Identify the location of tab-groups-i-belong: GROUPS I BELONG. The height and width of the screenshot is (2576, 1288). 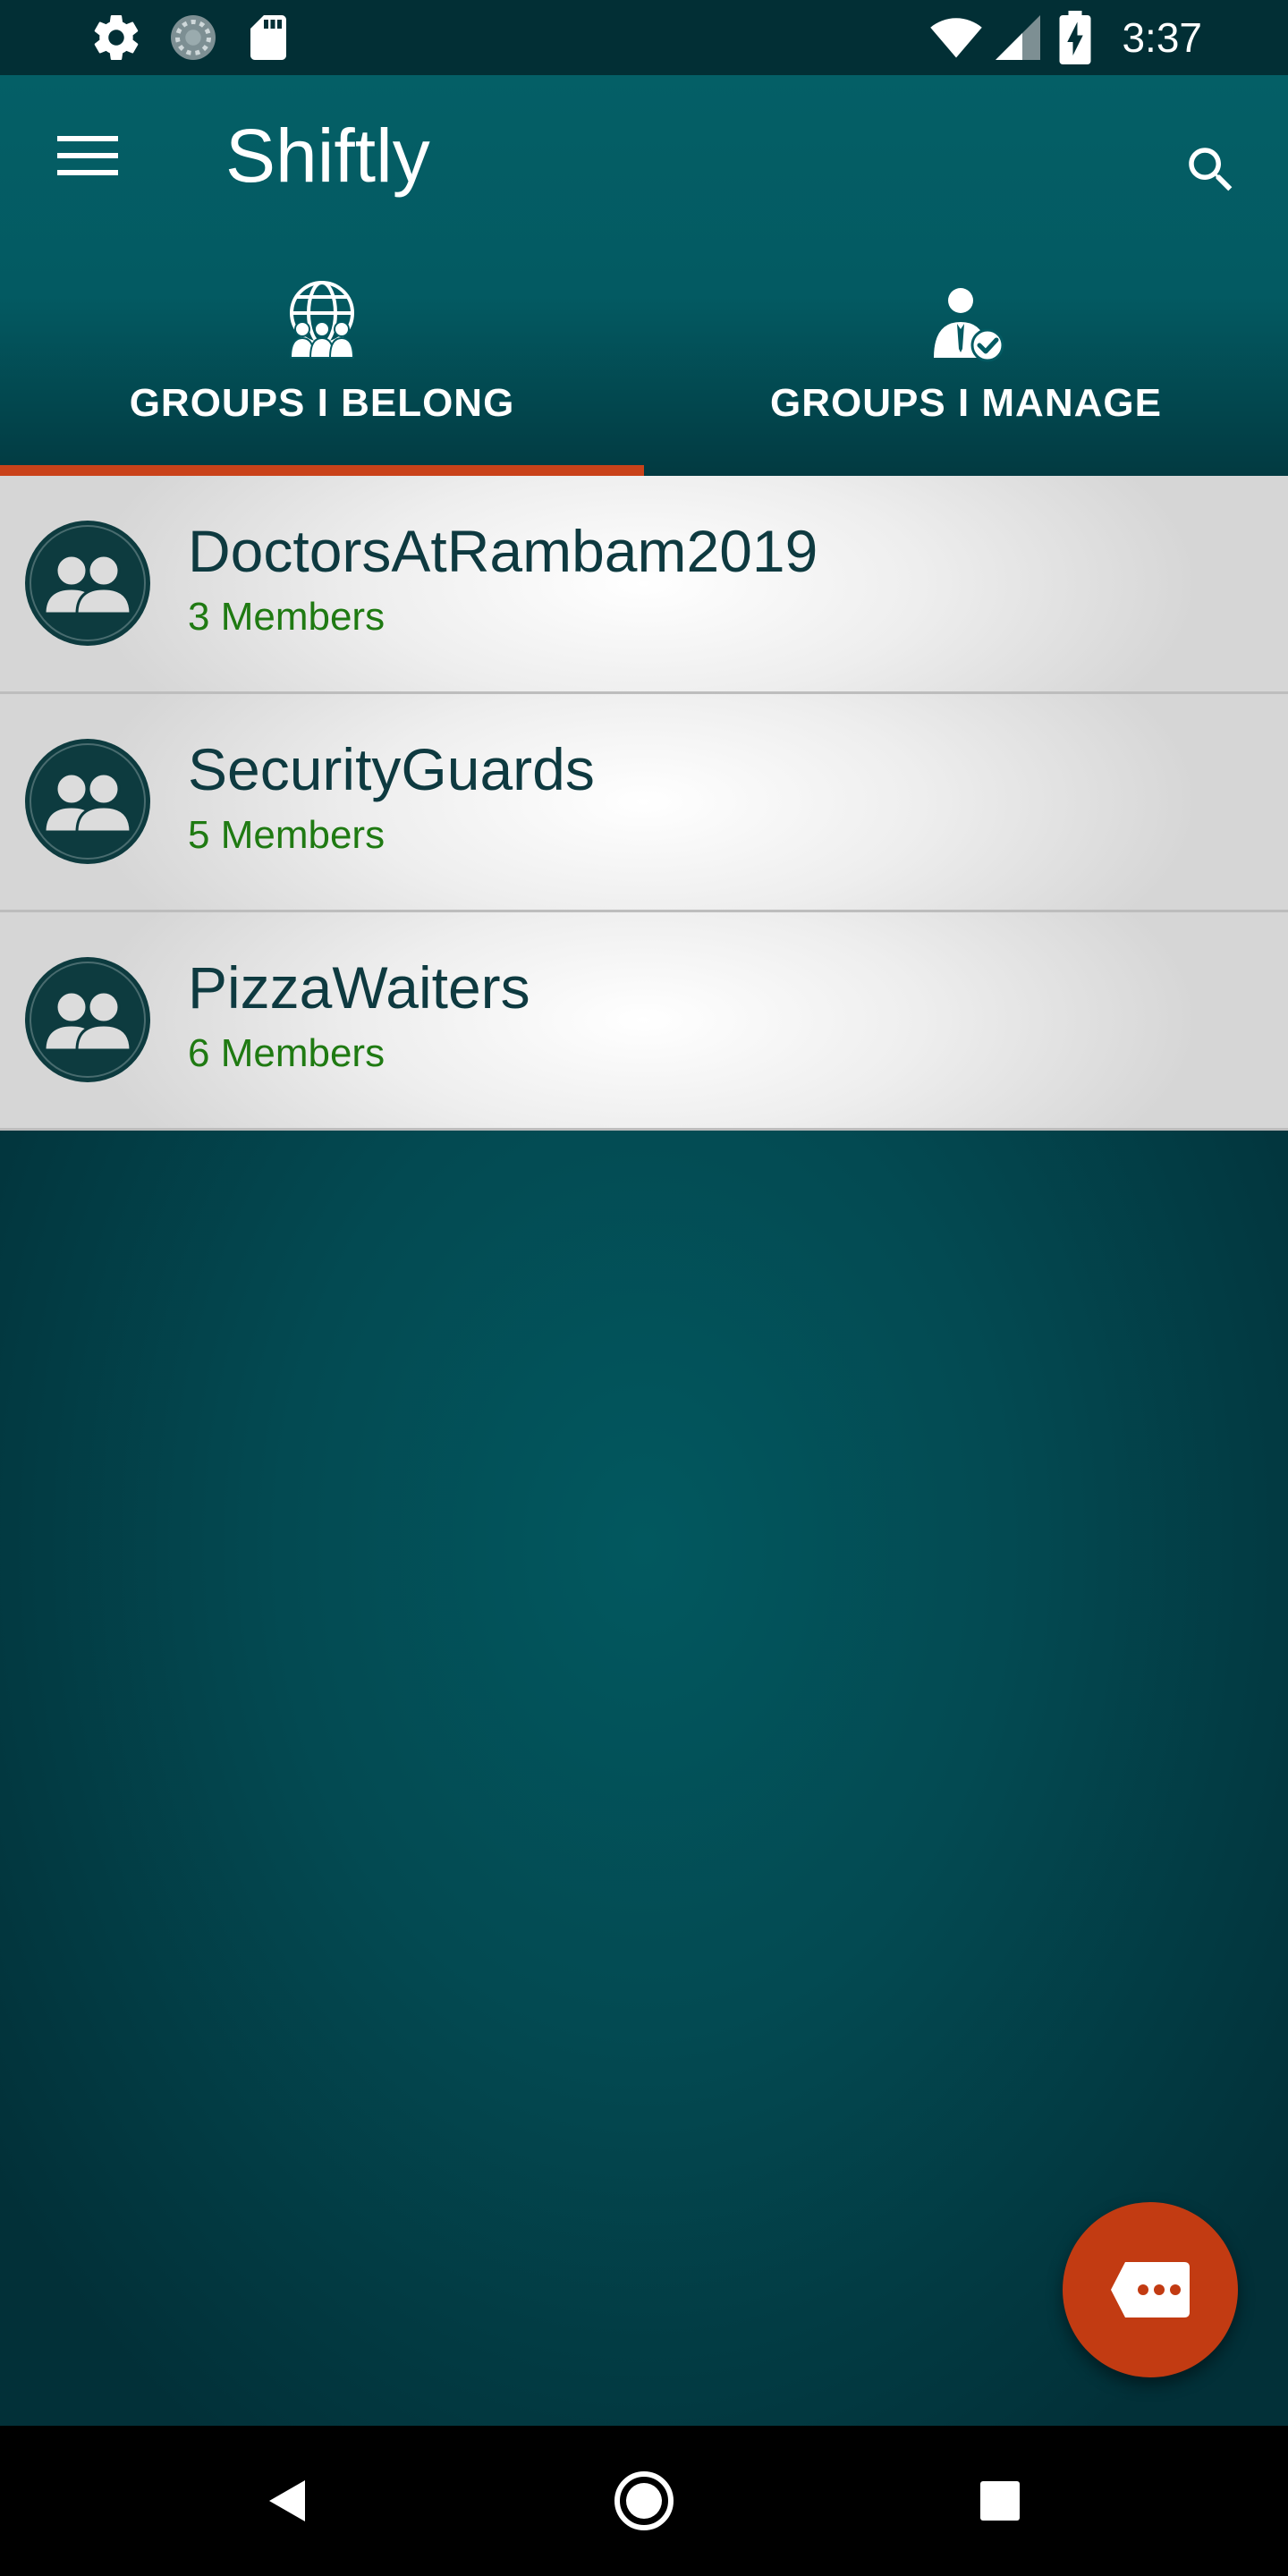
(322, 372).